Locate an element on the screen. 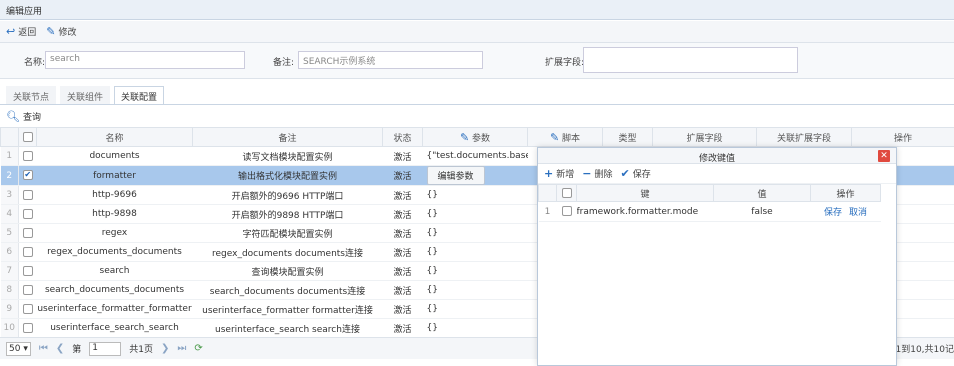 The width and height of the screenshot is (954, 366). edit-button: ✎ 修改 is located at coordinates (61, 31).